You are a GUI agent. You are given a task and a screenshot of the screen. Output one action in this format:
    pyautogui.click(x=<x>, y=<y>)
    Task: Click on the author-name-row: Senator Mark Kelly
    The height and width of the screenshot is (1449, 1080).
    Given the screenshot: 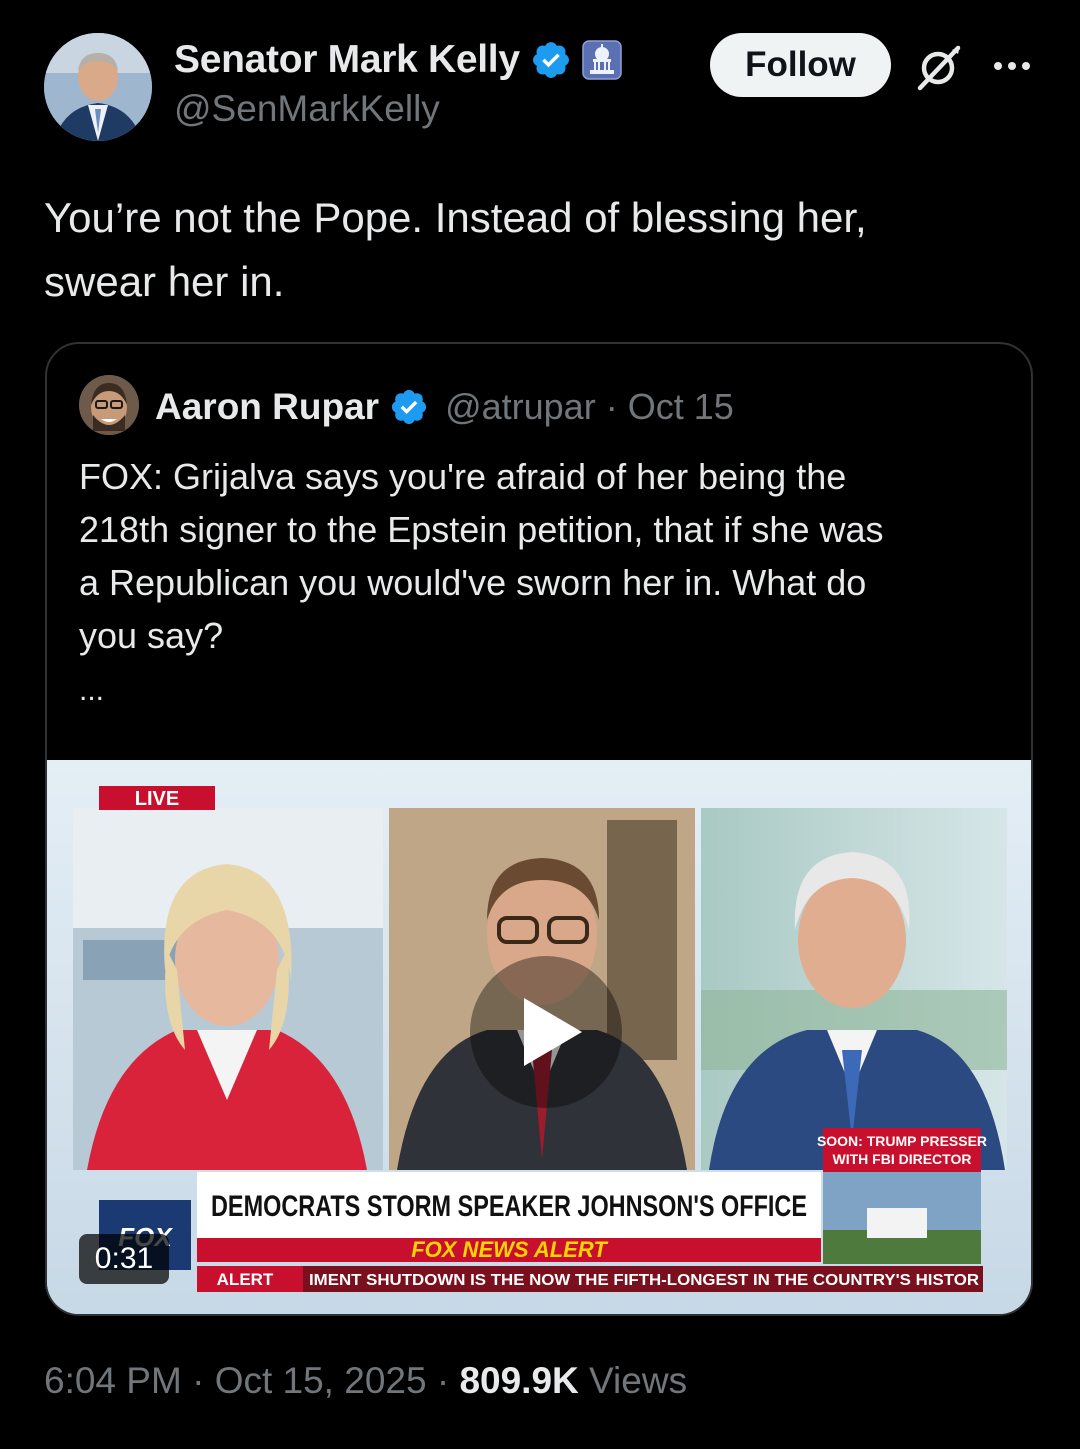 What is the action you would take?
    pyautogui.click(x=398, y=60)
    